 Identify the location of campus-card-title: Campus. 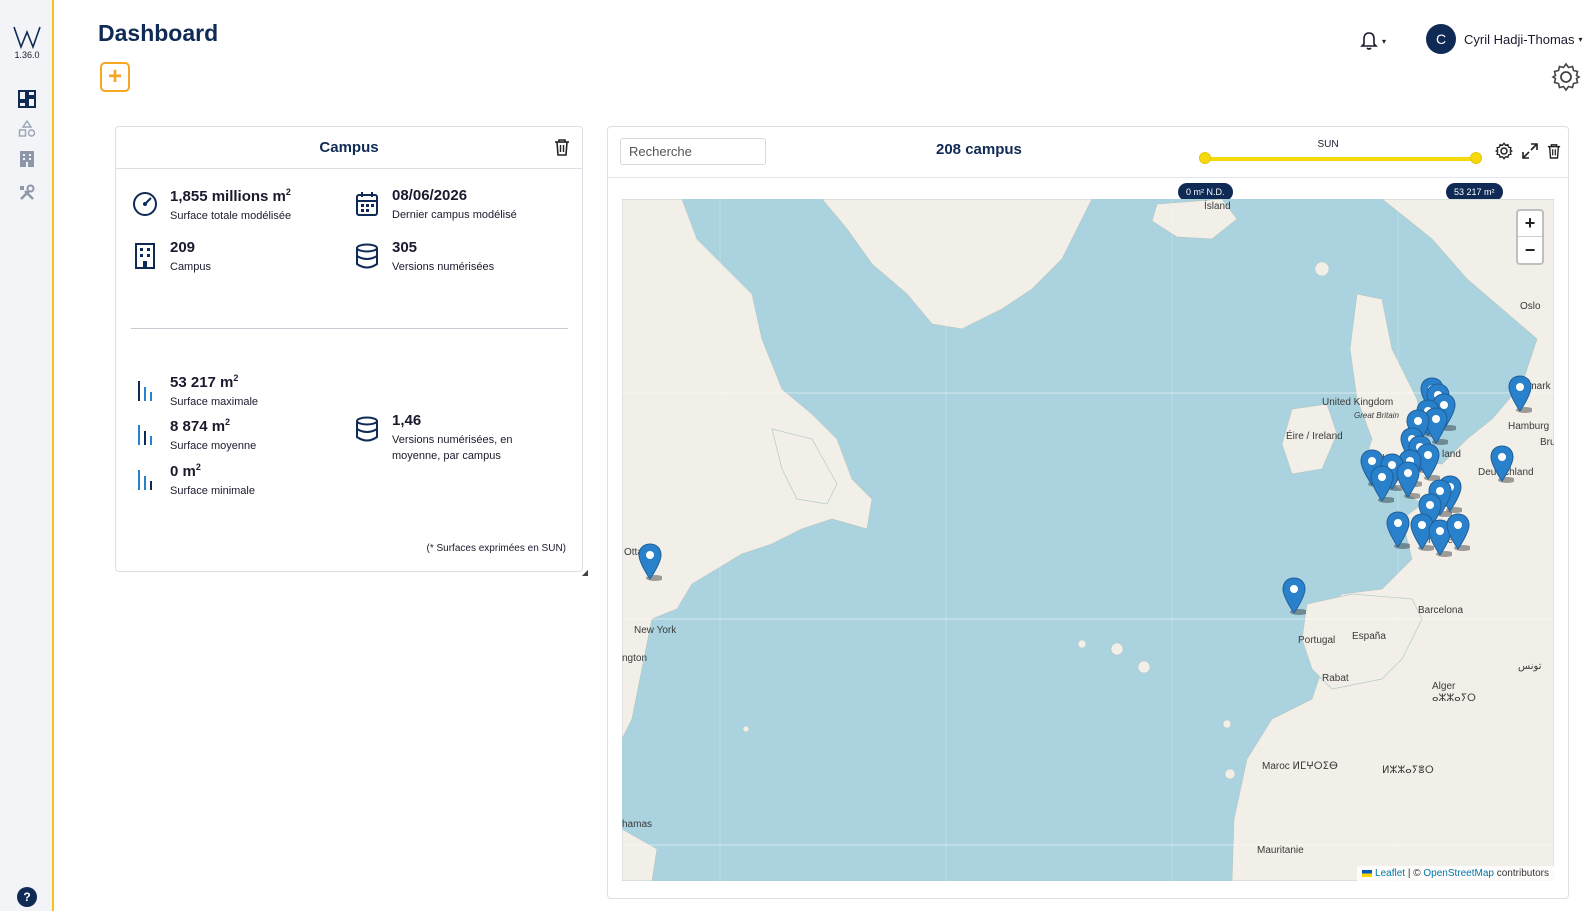
(349, 147).